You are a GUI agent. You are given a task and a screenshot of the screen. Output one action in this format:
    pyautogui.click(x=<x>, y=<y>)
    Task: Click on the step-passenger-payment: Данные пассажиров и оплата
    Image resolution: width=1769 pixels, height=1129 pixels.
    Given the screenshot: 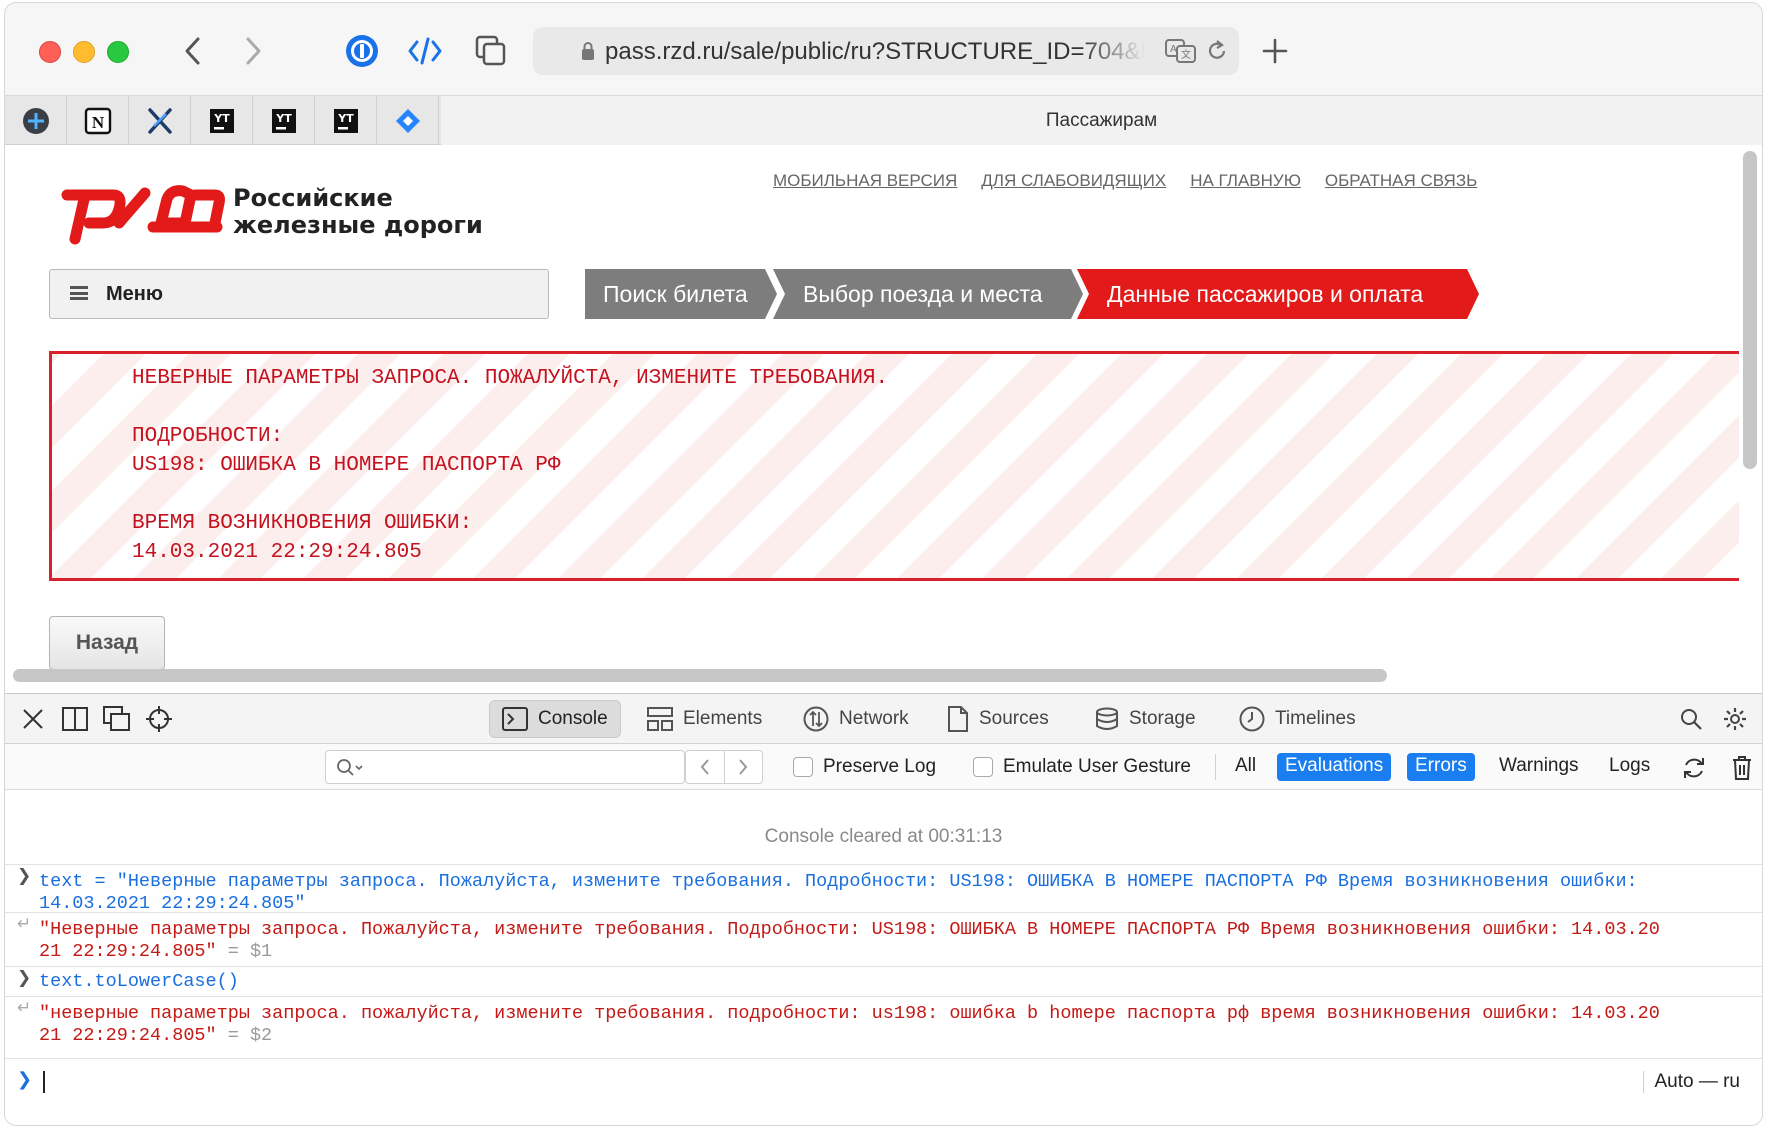 What is the action you would take?
    pyautogui.click(x=1278, y=294)
    